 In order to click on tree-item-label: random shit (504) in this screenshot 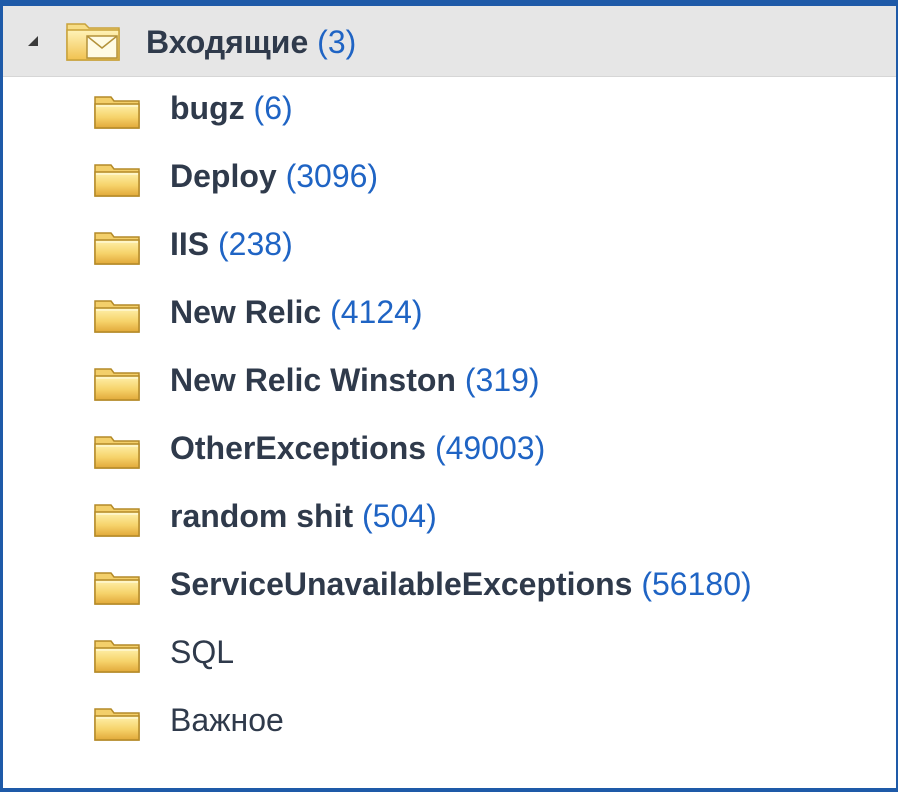, I will do `click(303, 516)`.